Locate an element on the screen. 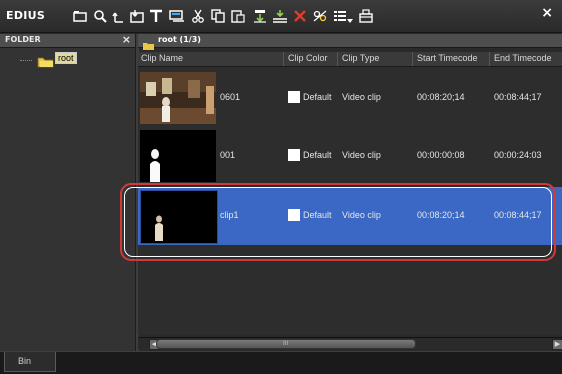 The image size is (562, 374). search-icon is located at coordinates (100, 16).